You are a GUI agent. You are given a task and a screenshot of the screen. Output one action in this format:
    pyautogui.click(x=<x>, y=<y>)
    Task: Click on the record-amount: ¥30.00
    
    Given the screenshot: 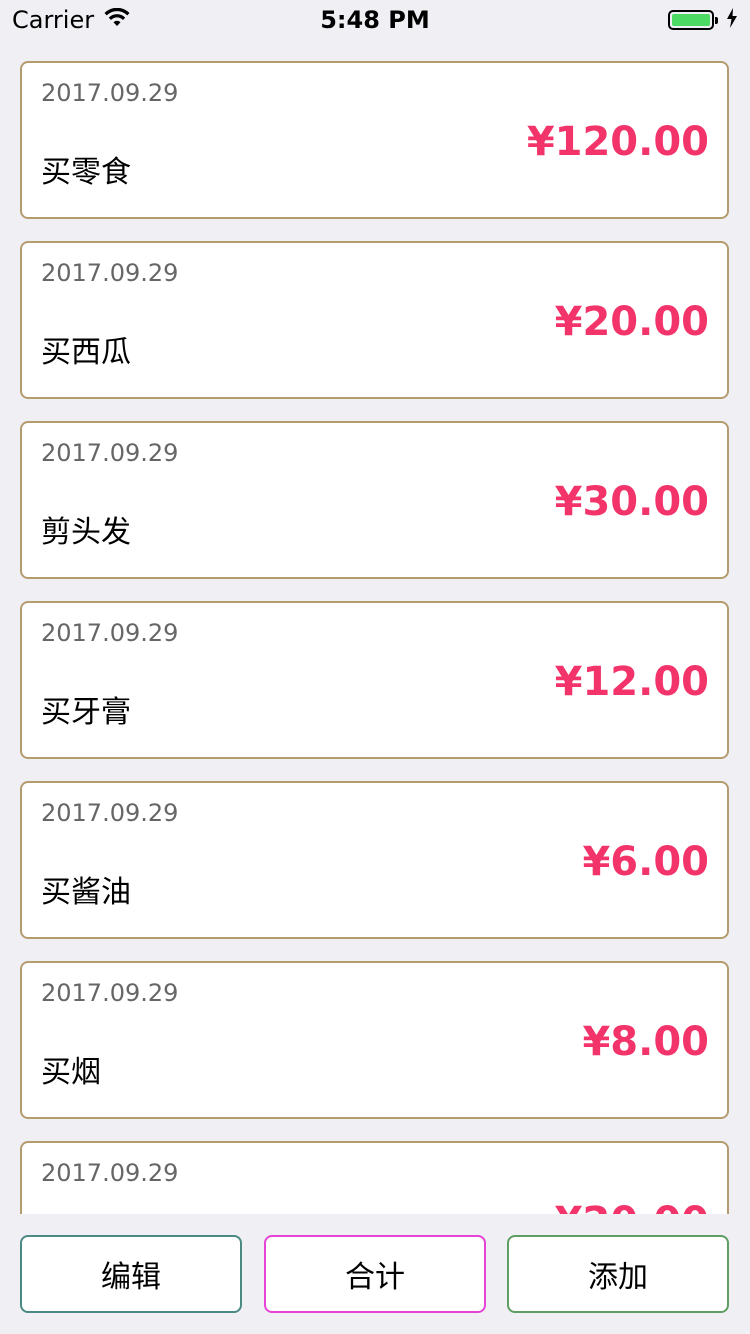 What is the action you would take?
    pyautogui.click(x=631, y=502)
    